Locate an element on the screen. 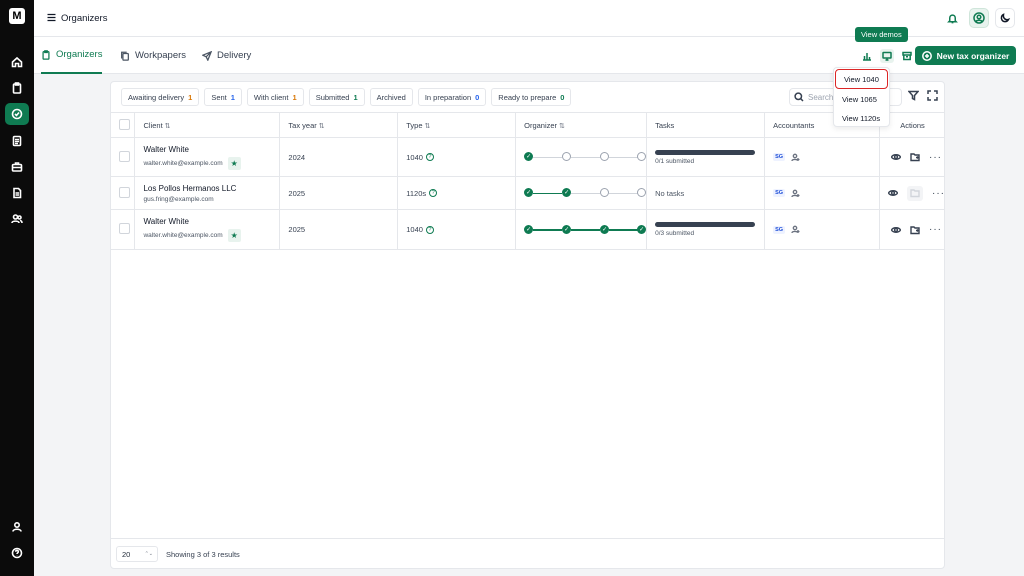 The image size is (1024, 576). filter-label: In preparation is located at coordinates (448, 97).